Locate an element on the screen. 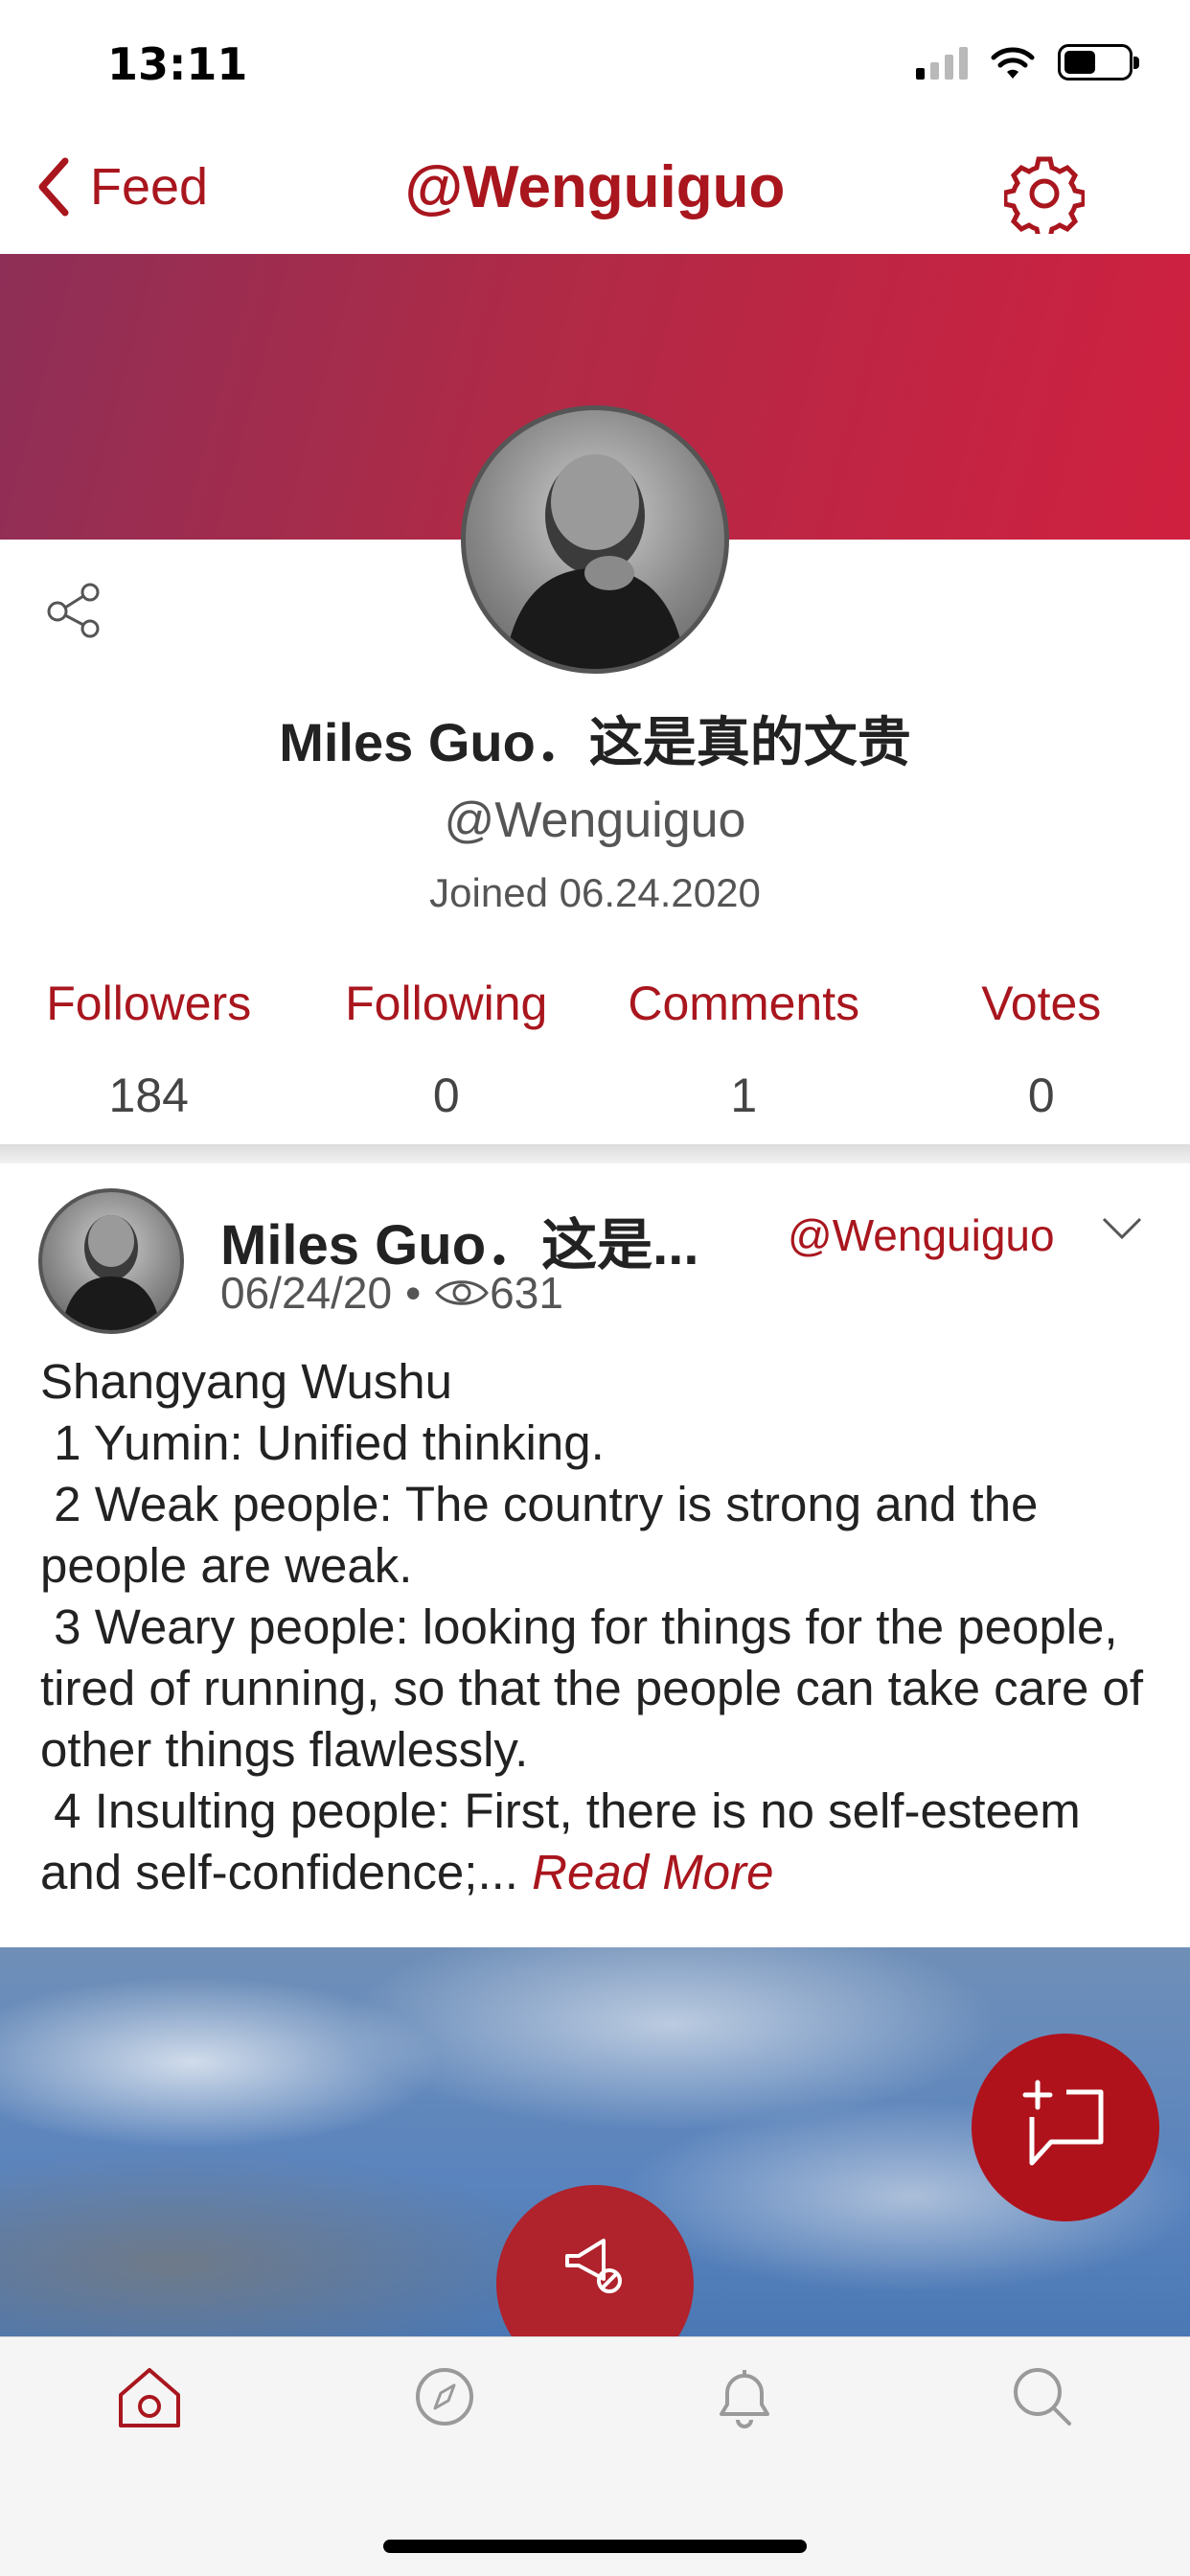 This screenshot has width=1190, height=2576. home-indicator is located at coordinates (595, 2546).